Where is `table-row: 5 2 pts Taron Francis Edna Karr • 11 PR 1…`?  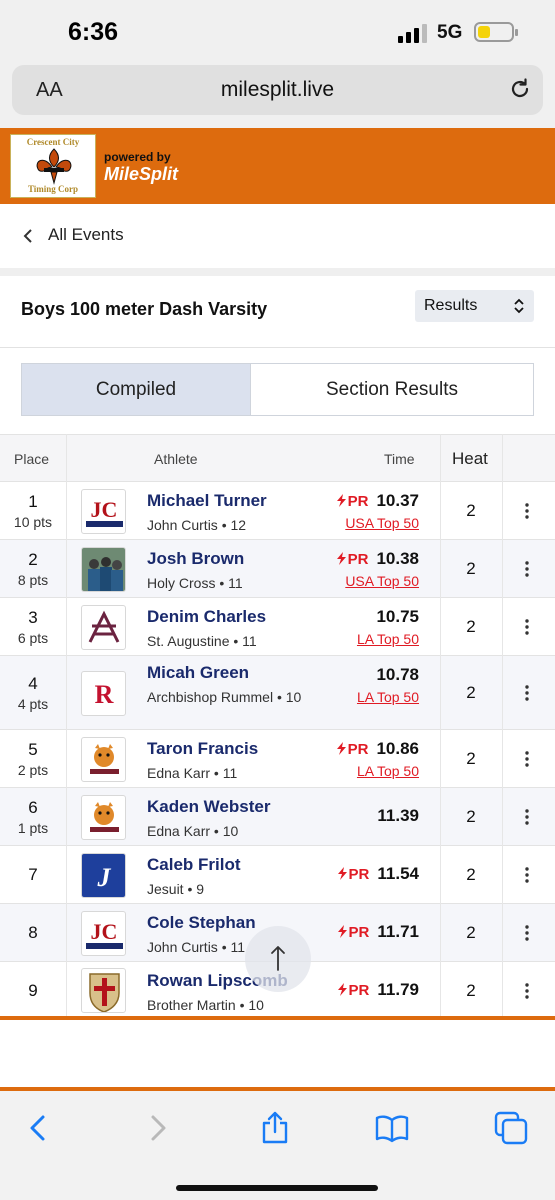 table-row: 5 2 pts Taron Francis Edna Karr • 11 PR 1… is located at coordinates (277, 759).